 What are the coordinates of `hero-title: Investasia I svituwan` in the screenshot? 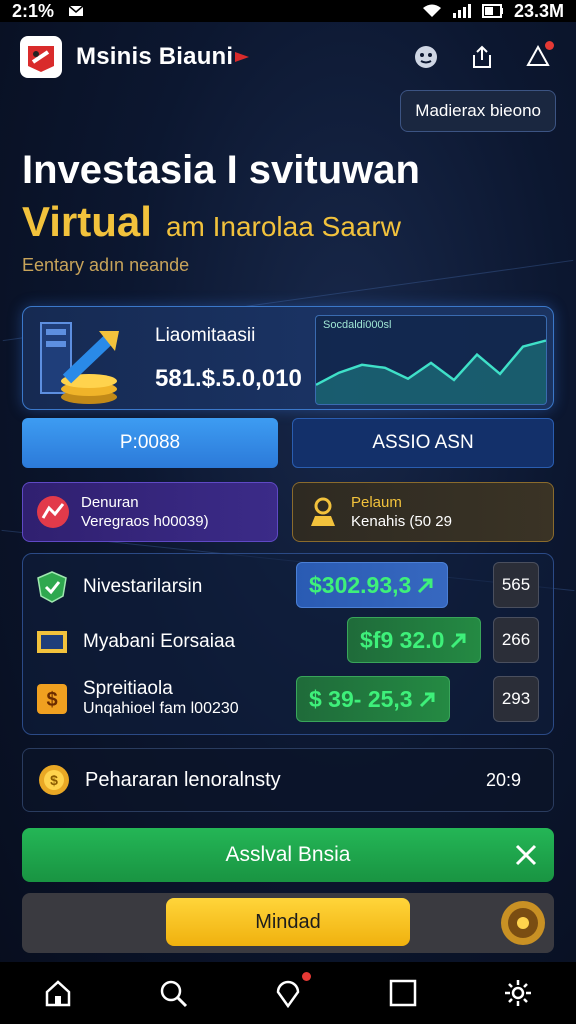 It's located at (221, 170).